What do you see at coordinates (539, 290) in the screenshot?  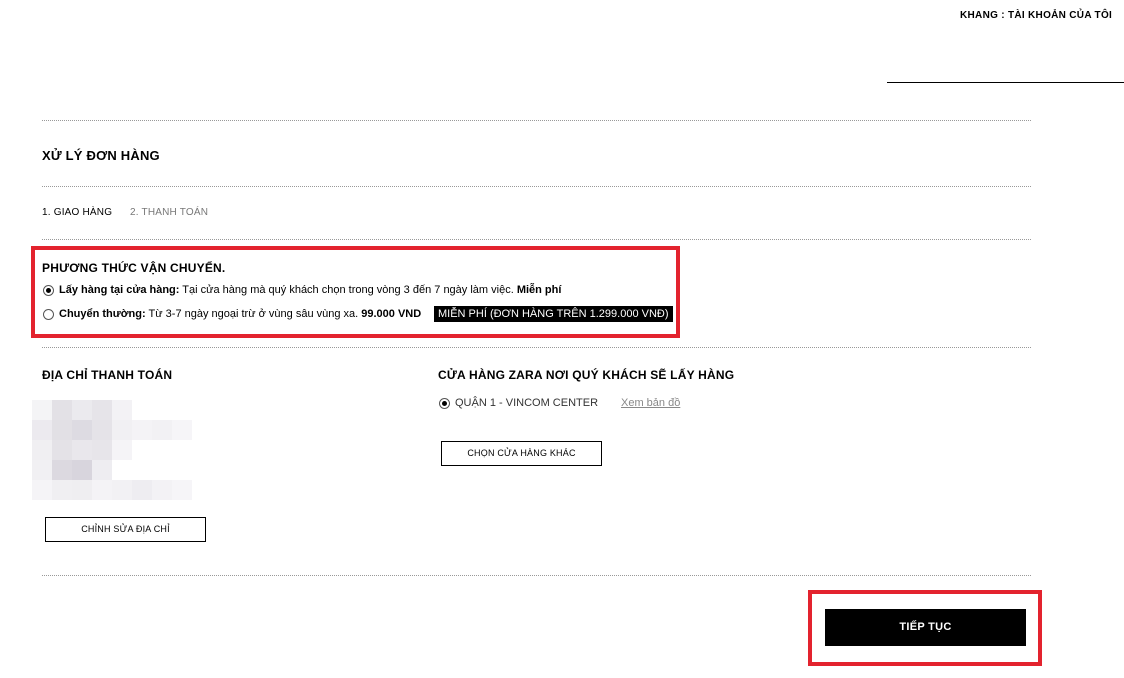 I see `option-store-pickup-price: Miễn phí` at bounding box center [539, 290].